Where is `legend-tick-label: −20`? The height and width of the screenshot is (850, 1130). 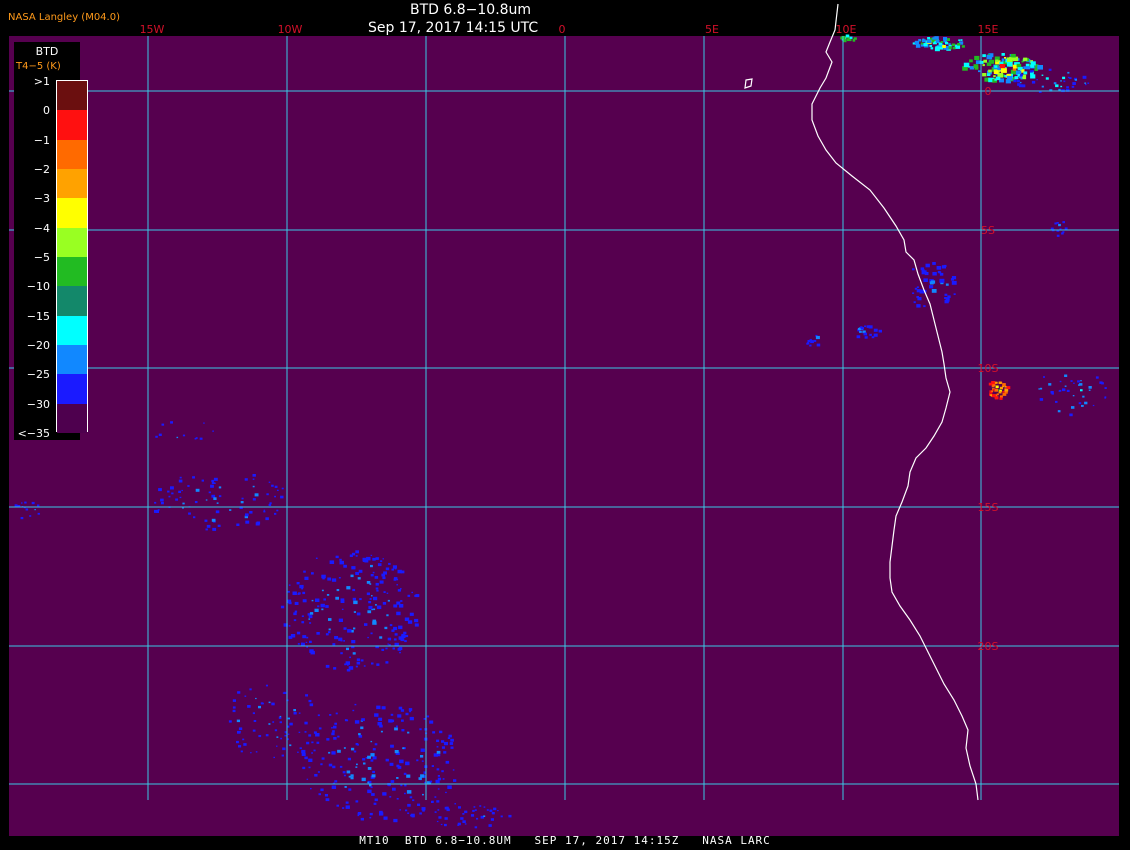
legend-tick-label: −20 is located at coordinates (38, 345).